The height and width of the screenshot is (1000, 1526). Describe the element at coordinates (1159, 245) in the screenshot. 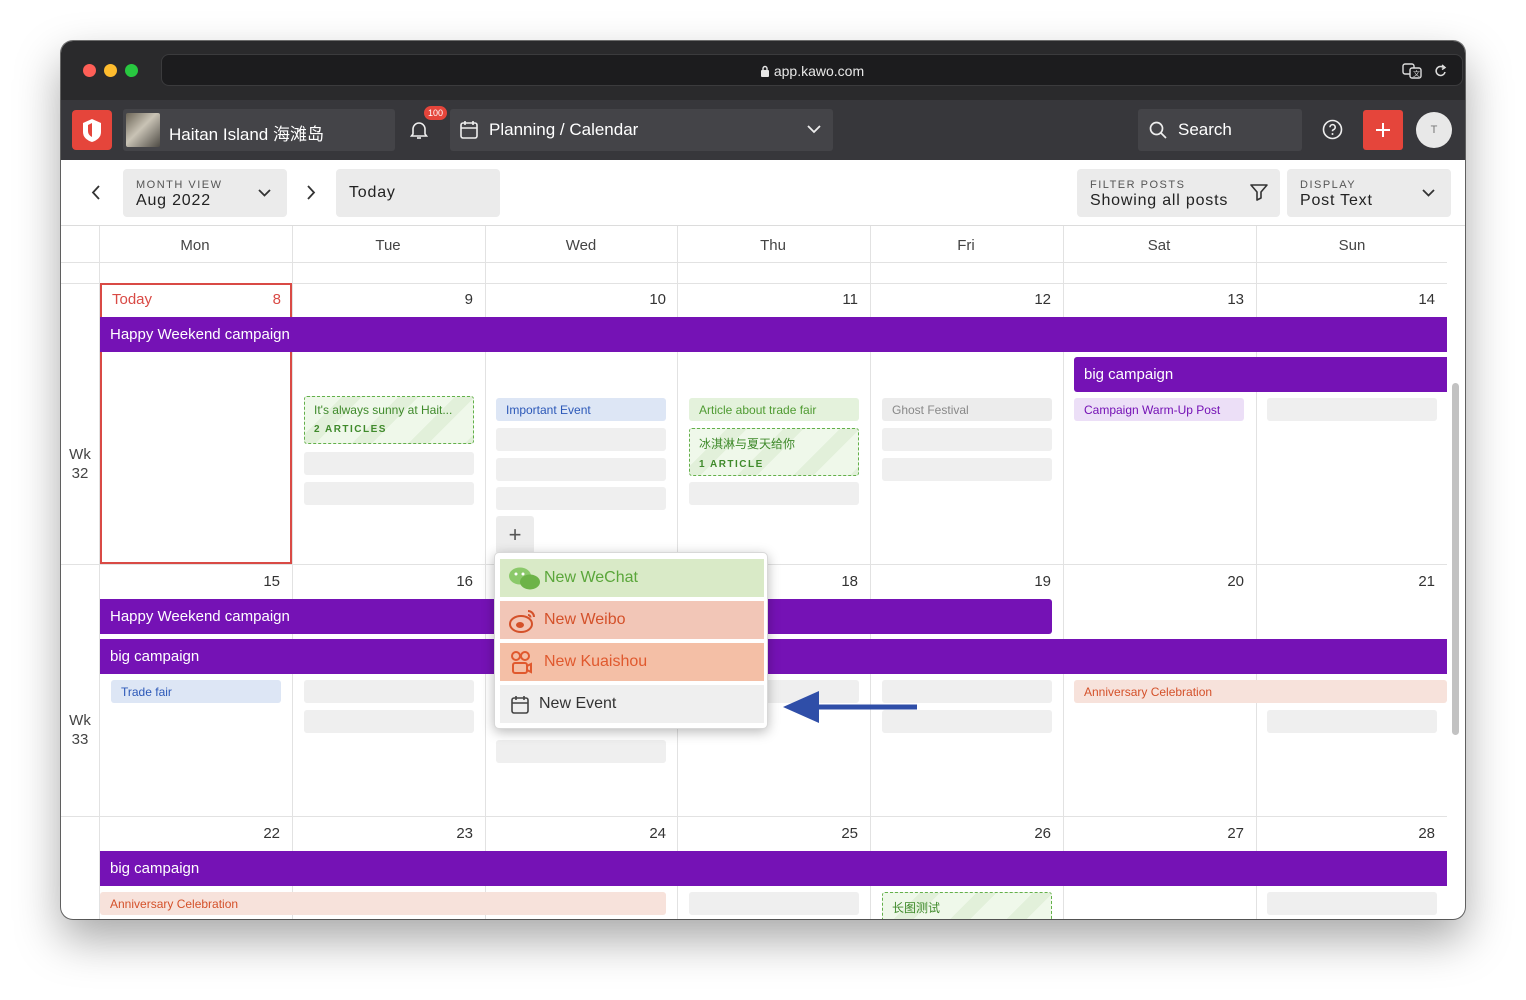

I see `day-header-sat: Sat` at that location.